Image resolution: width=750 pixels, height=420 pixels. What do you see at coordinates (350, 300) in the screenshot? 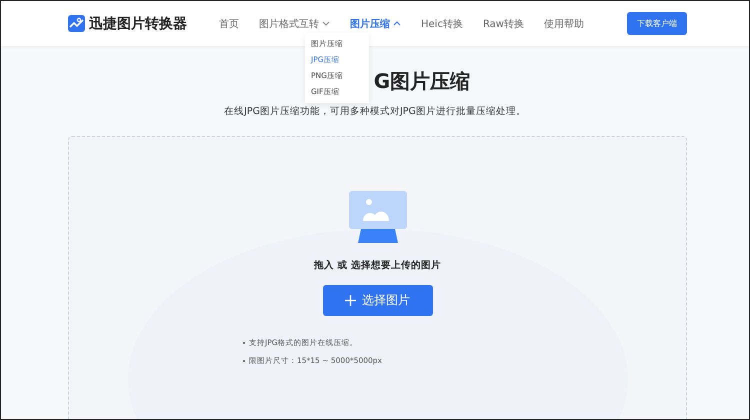
I see `plus-icon` at bounding box center [350, 300].